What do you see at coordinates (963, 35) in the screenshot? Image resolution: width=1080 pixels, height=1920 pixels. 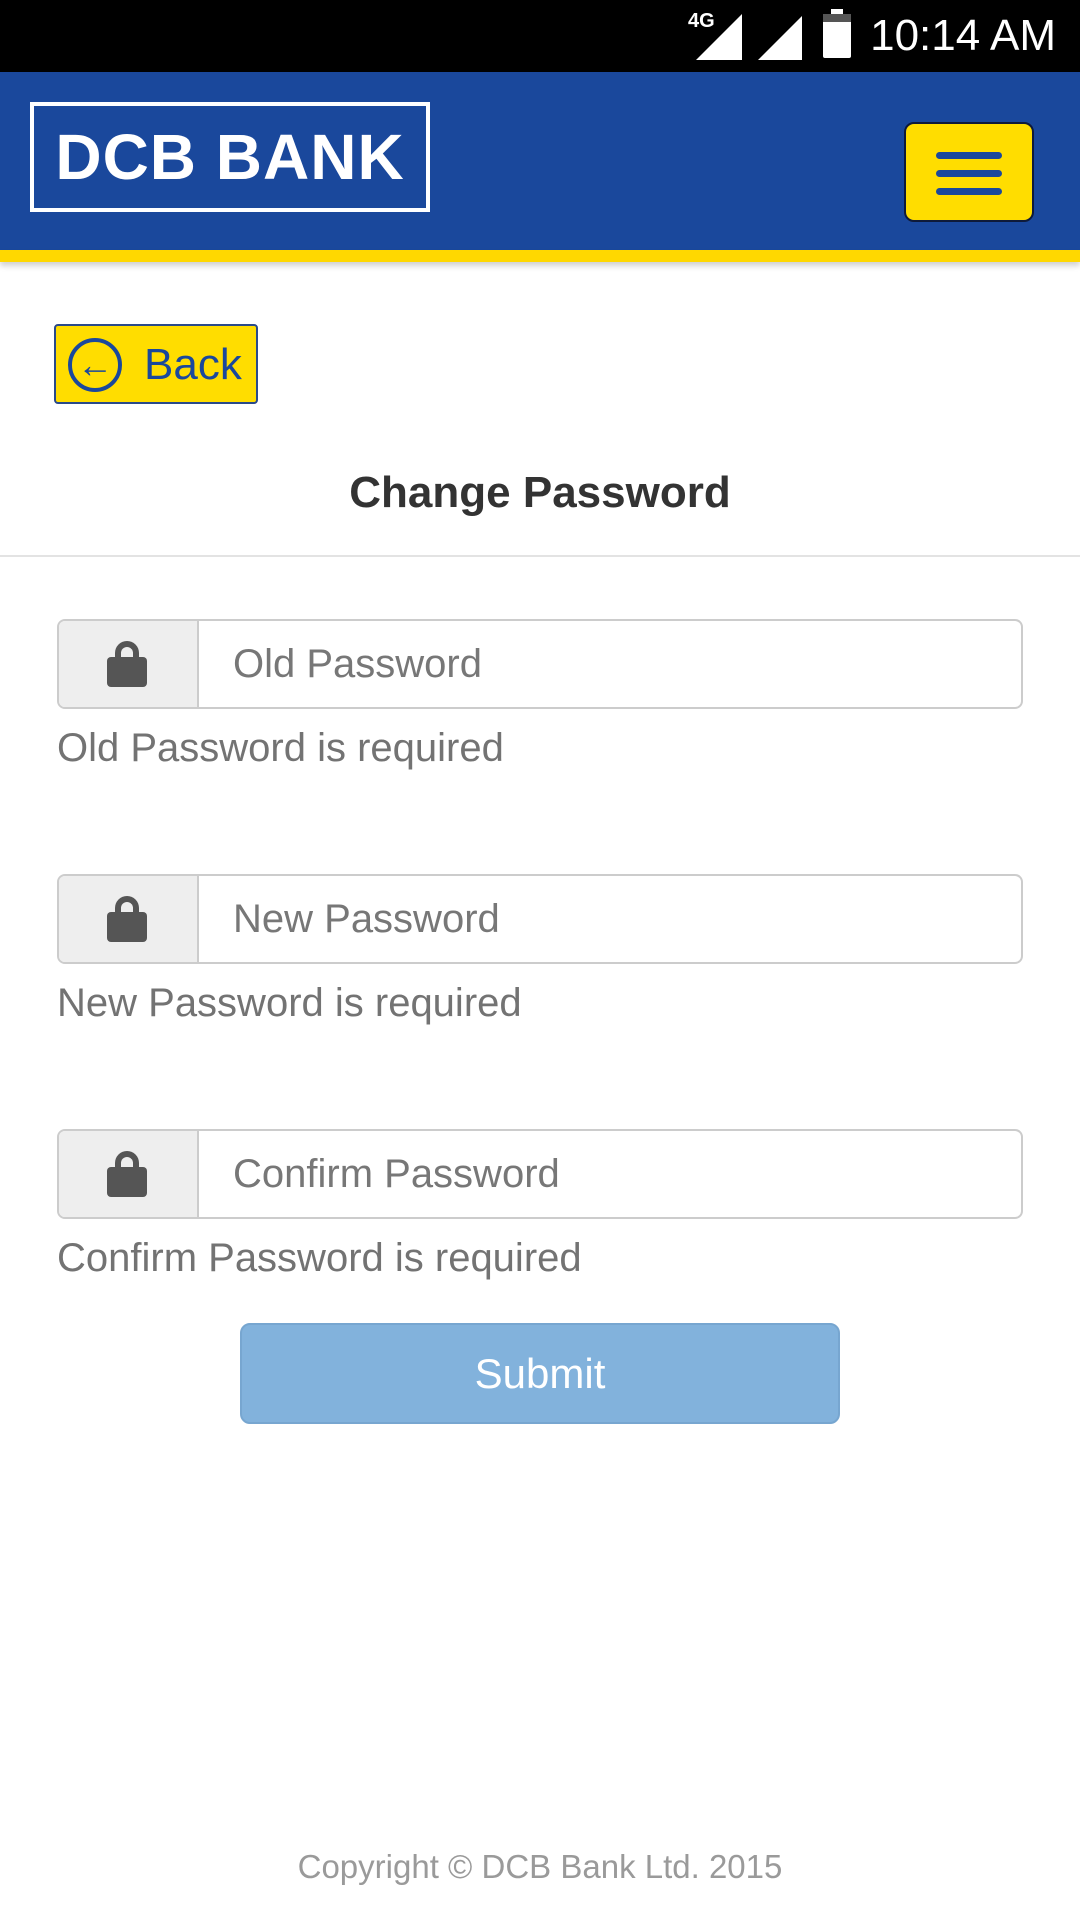 I see `status-time: 10:14 AM` at bounding box center [963, 35].